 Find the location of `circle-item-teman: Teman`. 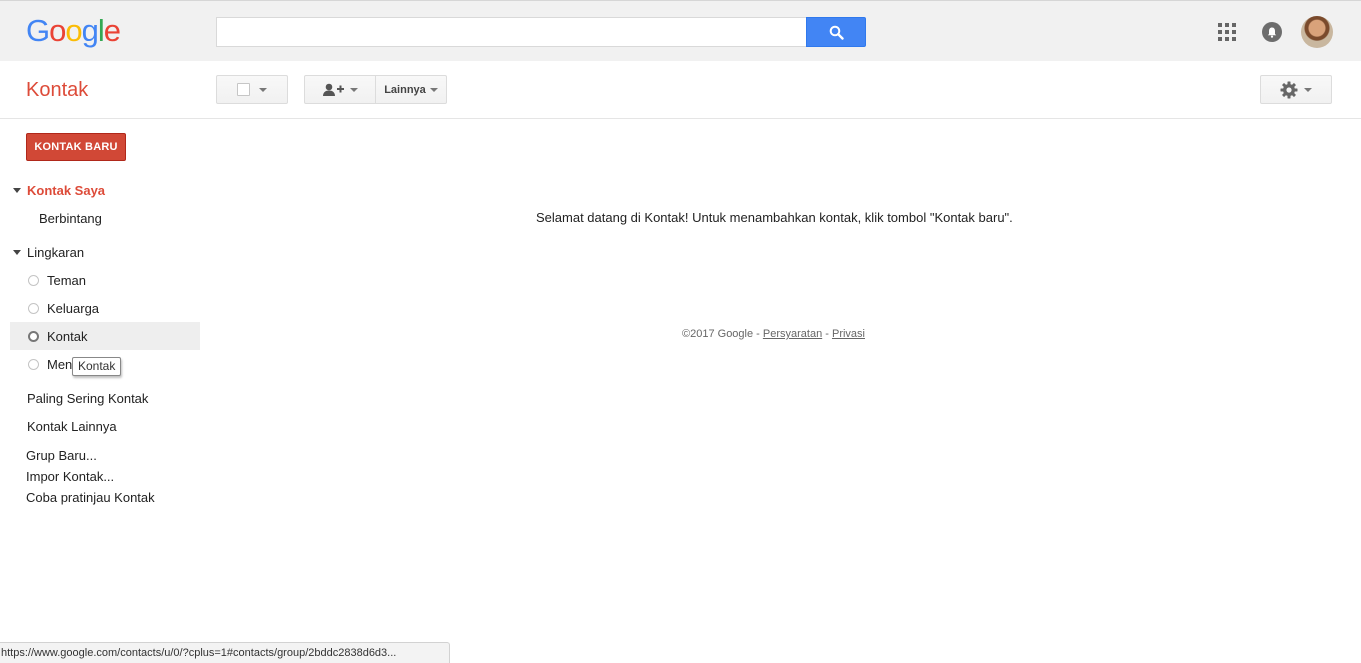

circle-item-teman: Teman is located at coordinates (66, 280).